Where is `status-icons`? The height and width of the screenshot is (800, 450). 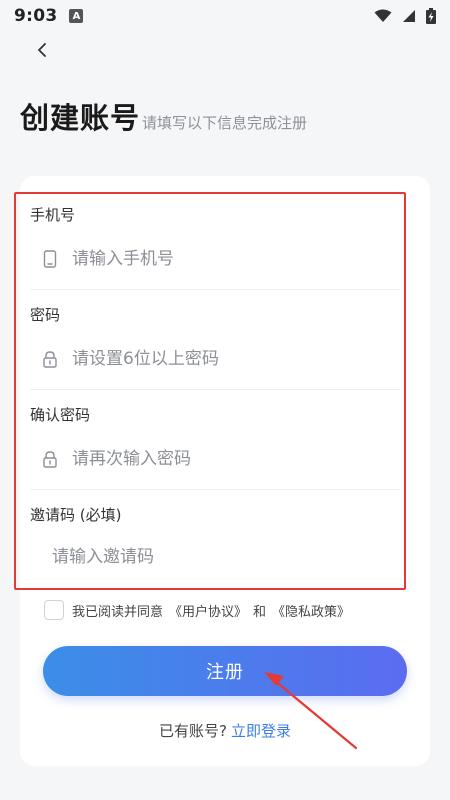 status-icons is located at coordinates (405, 16).